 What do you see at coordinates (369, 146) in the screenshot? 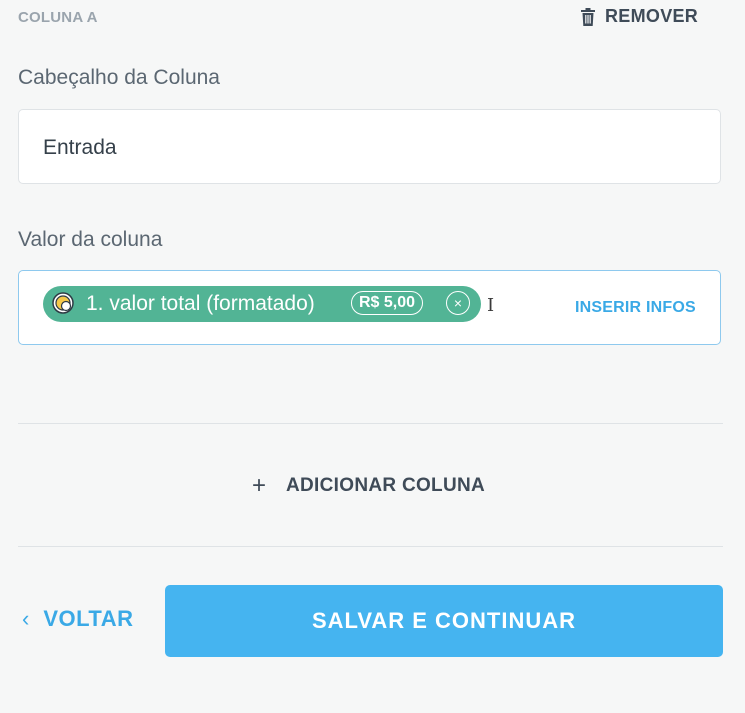
I see `header-input: Entrada` at bounding box center [369, 146].